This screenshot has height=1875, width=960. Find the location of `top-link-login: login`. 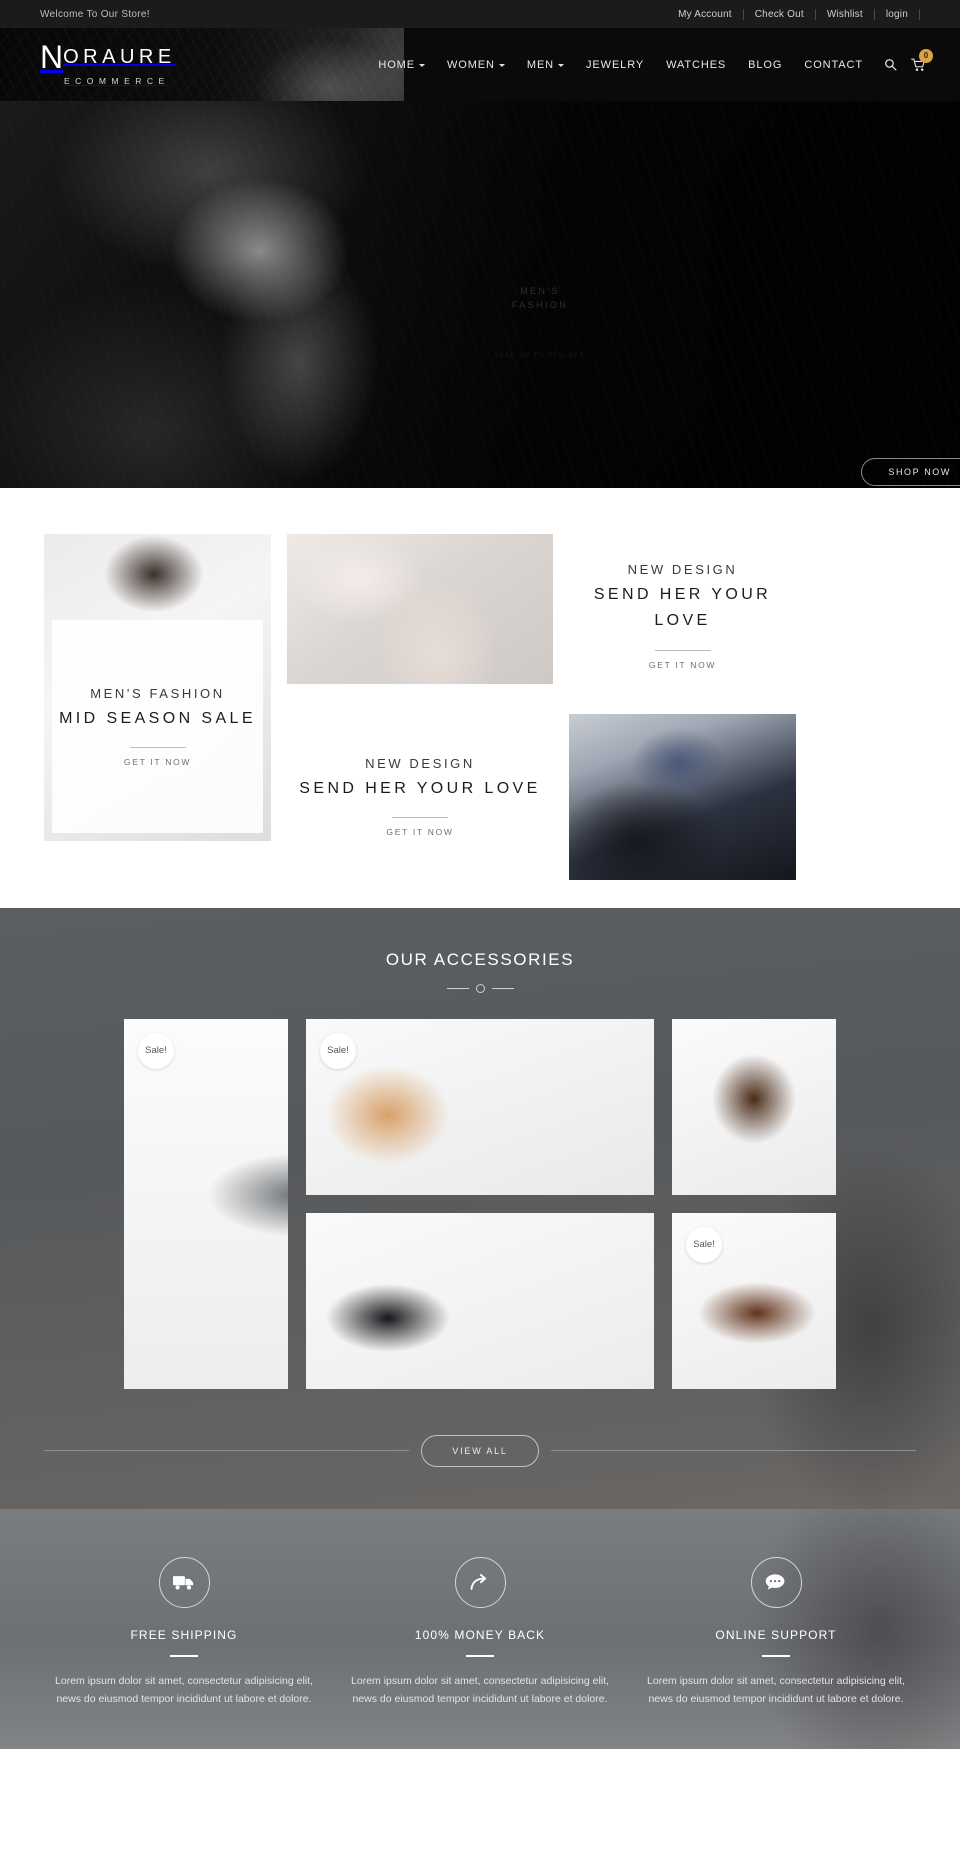

top-link-login: login is located at coordinates (897, 14).